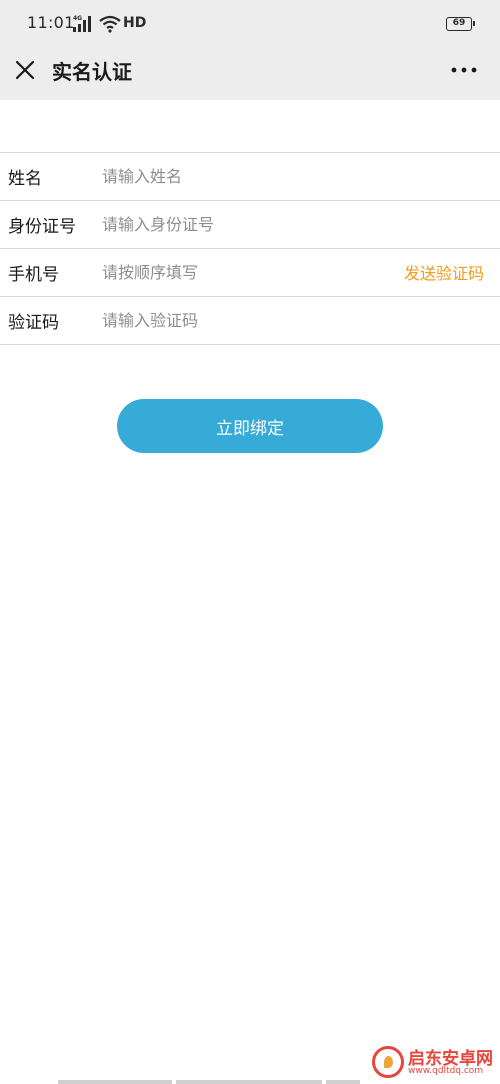 Image resolution: width=500 pixels, height=1084 pixels. I want to click on phone-input, so click(202, 272).